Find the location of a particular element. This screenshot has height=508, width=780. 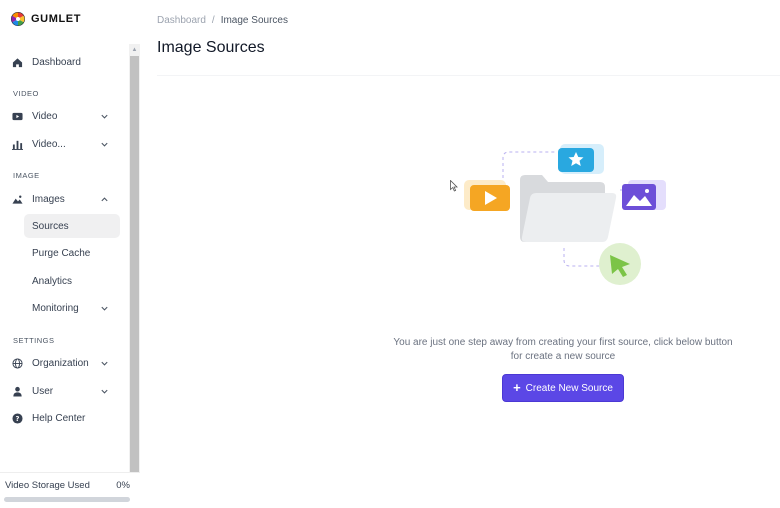

brand-name: GUMLET is located at coordinates (56, 19).